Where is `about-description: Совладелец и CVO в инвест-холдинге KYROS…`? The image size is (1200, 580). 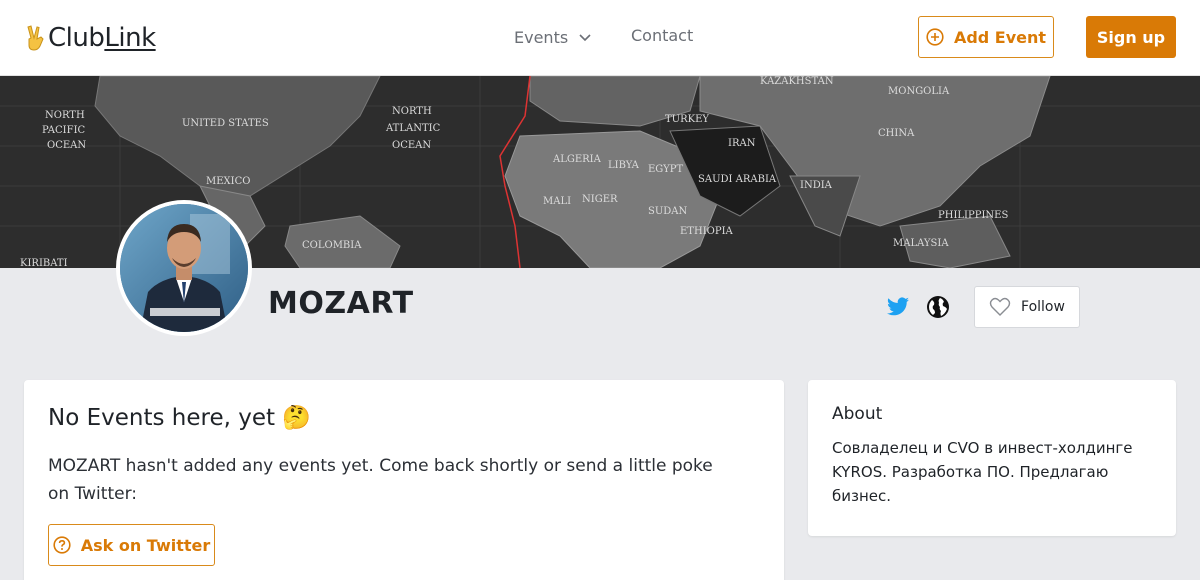
about-description: Совладелец и CVO в инвест-холдинге KYROS… is located at coordinates (982, 472).